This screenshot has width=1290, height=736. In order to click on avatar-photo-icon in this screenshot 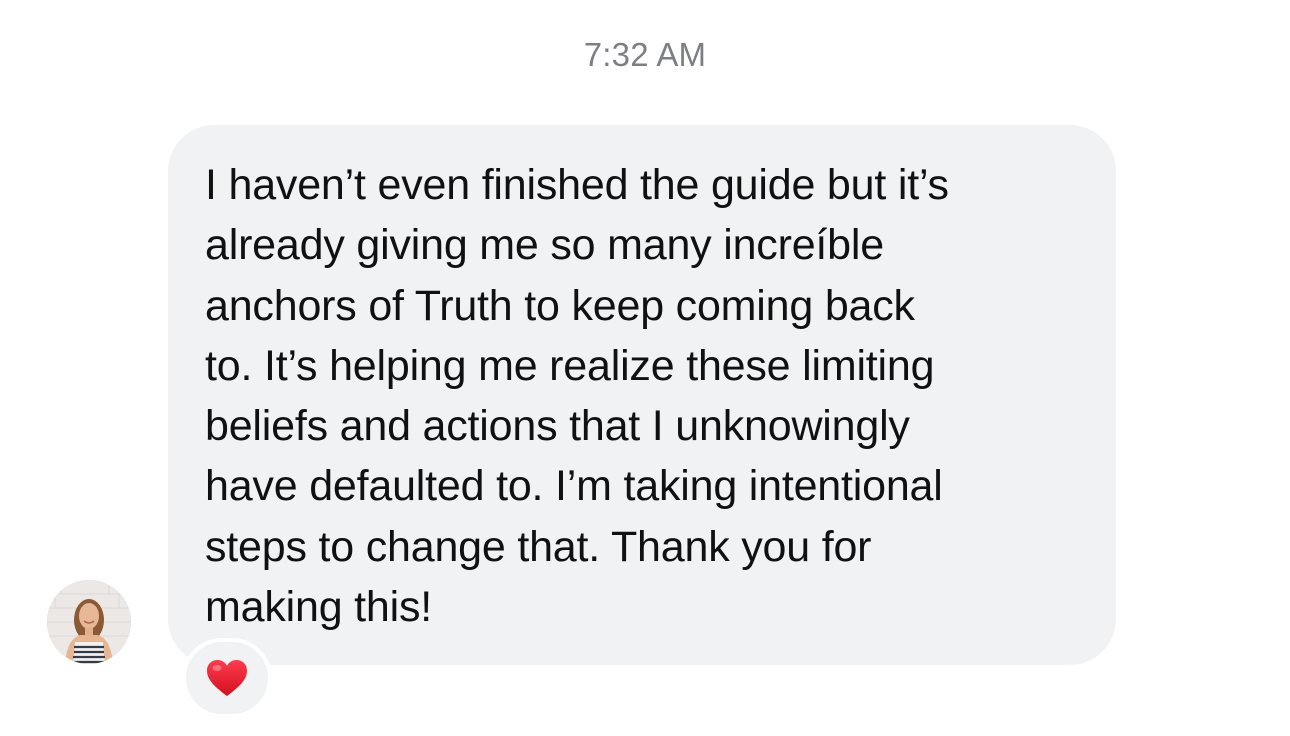, I will do `click(89, 622)`.